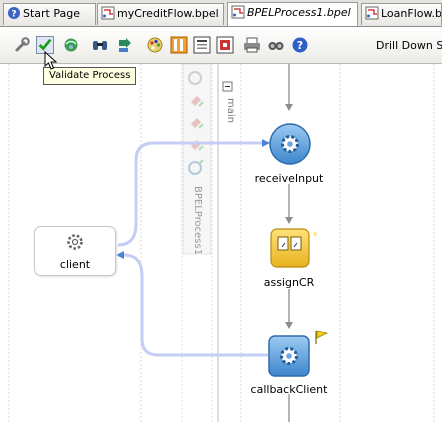 Image resolution: width=442 pixels, height=422 pixels. I want to click on callback-client-activity, so click(300, 354).